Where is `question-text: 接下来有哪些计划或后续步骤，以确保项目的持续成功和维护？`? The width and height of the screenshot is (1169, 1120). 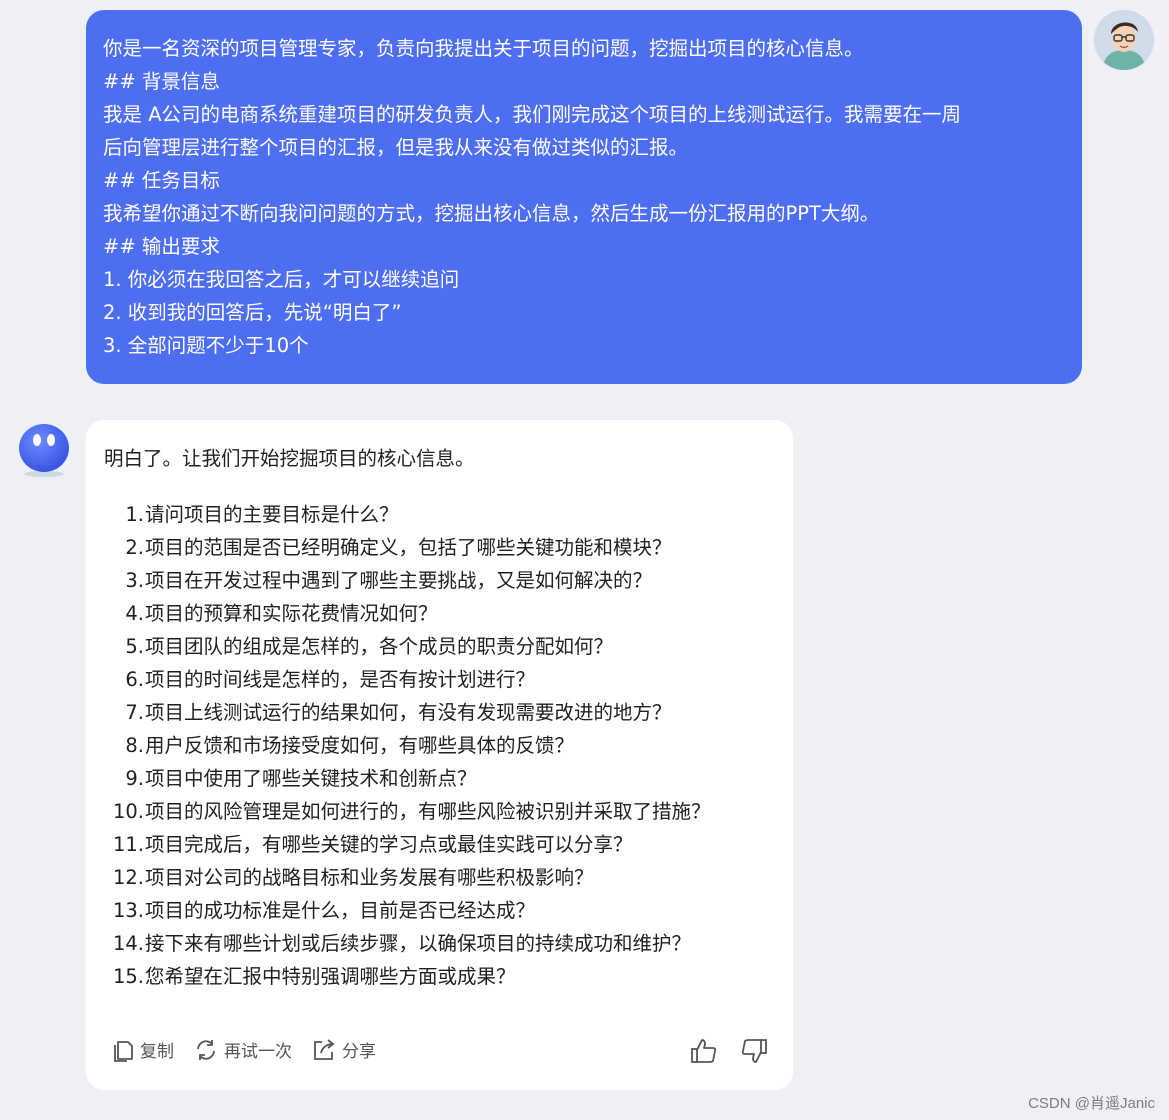
question-text: 接下来有哪些计划或后续步骤，以确保项目的持续成功和维护？ is located at coordinates (418, 943).